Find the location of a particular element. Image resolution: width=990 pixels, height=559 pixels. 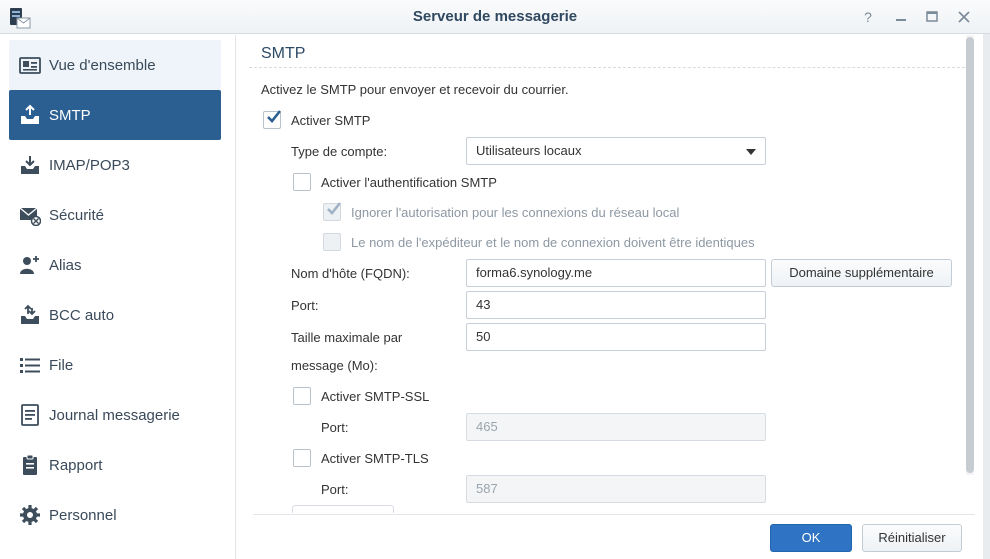

smtp-tls-label: Activer SMTP-TLS is located at coordinates (375, 458).